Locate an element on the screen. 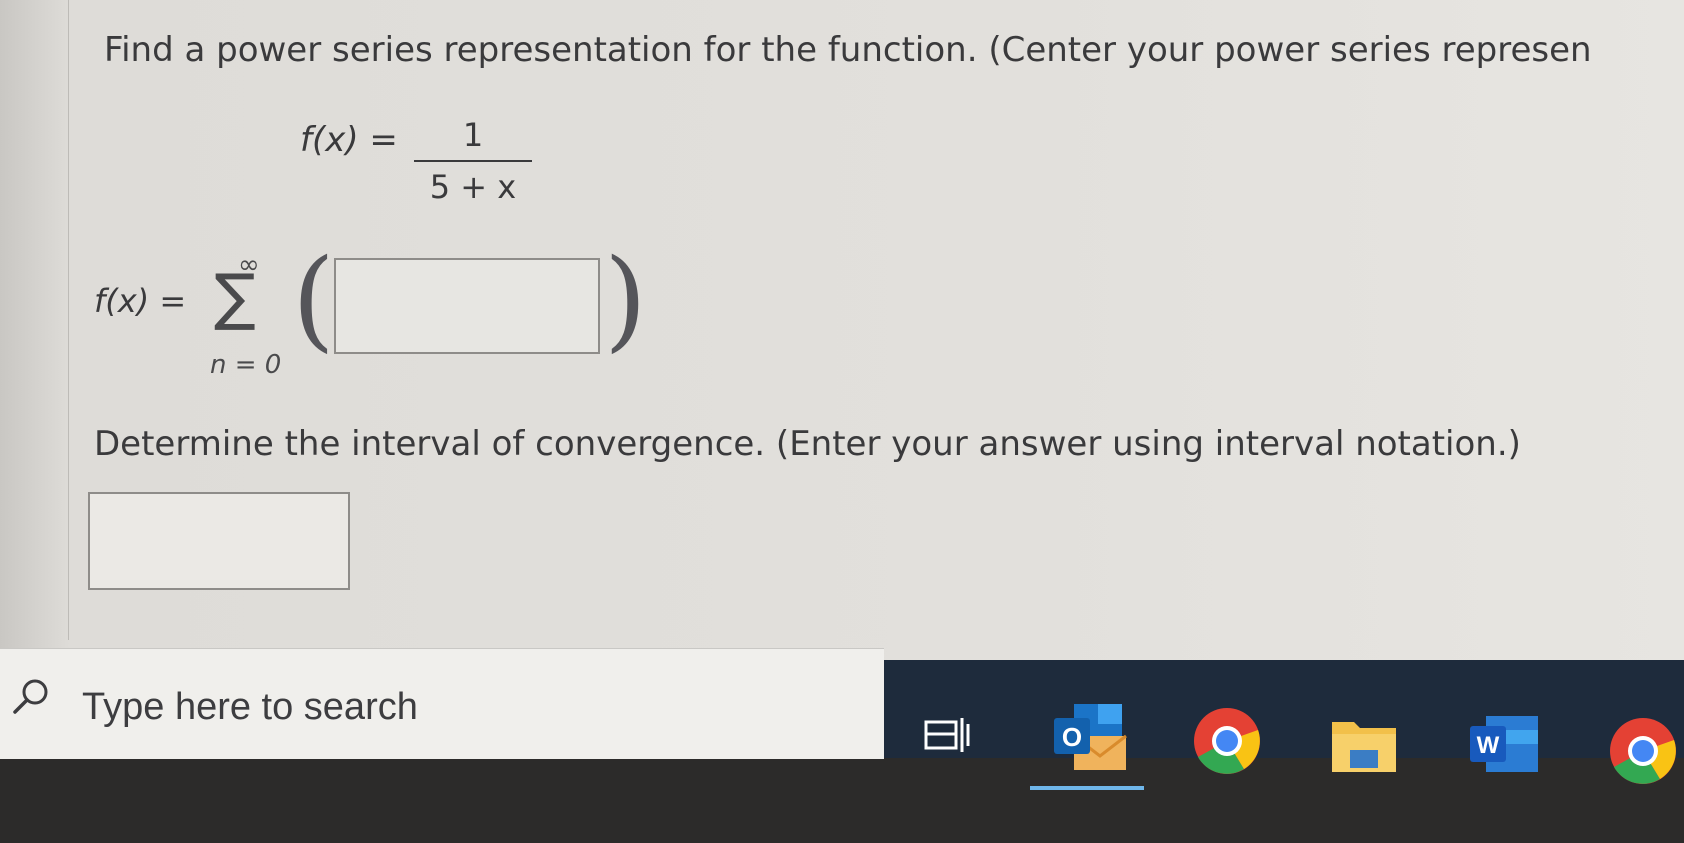  search-icon is located at coordinates (31, 697).